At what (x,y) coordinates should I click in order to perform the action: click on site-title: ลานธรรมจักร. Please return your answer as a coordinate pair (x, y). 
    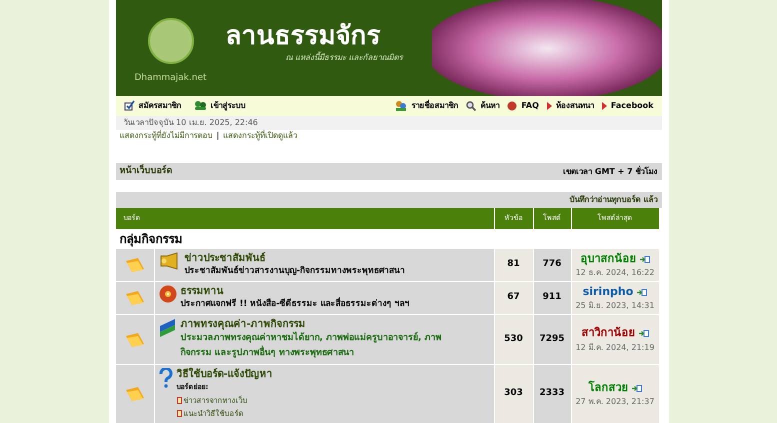
    Looking at the image, I should click on (303, 36).